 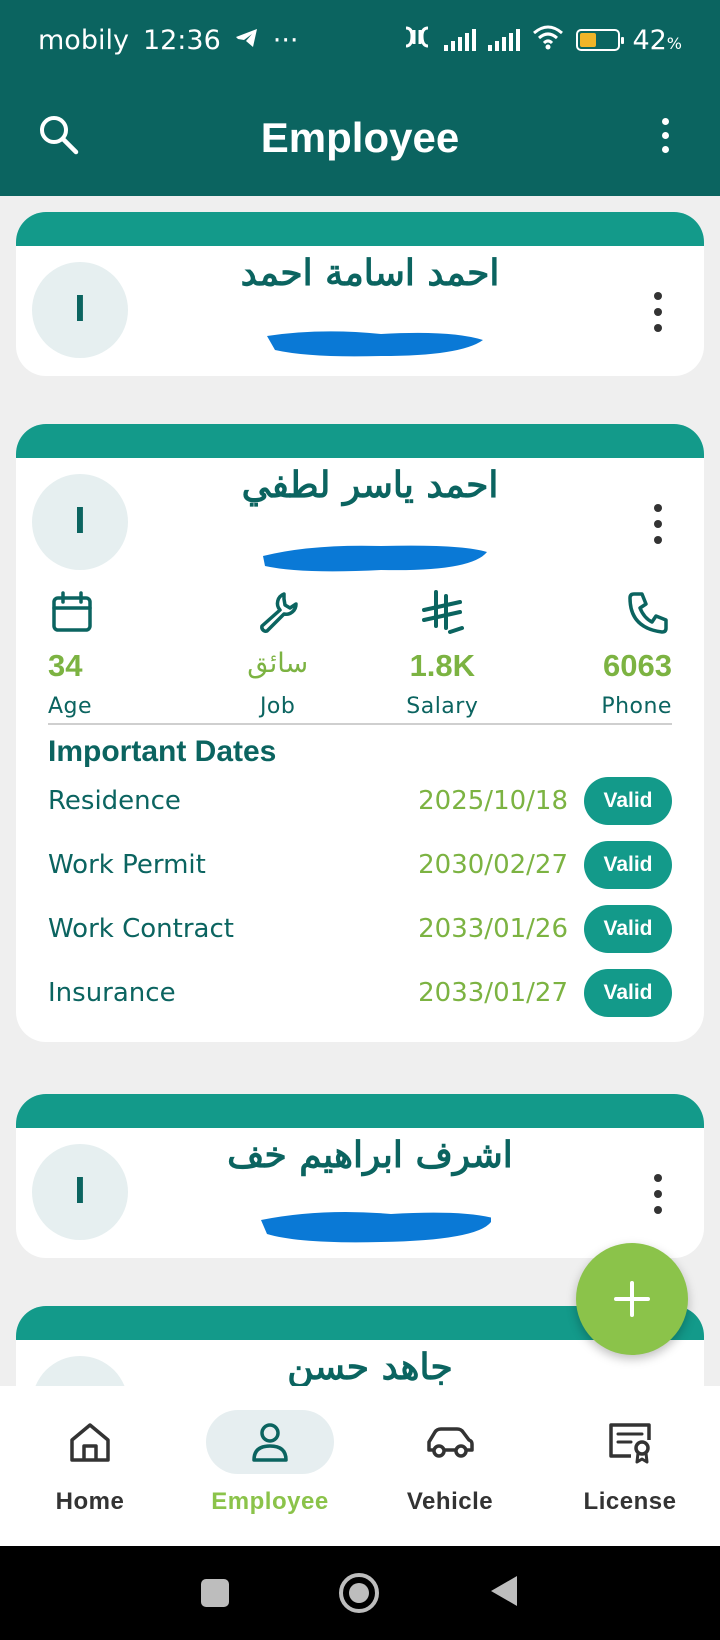 I want to click on bottom-navigation: Home Employee Vehicle License, so click(x=360, y=1466).